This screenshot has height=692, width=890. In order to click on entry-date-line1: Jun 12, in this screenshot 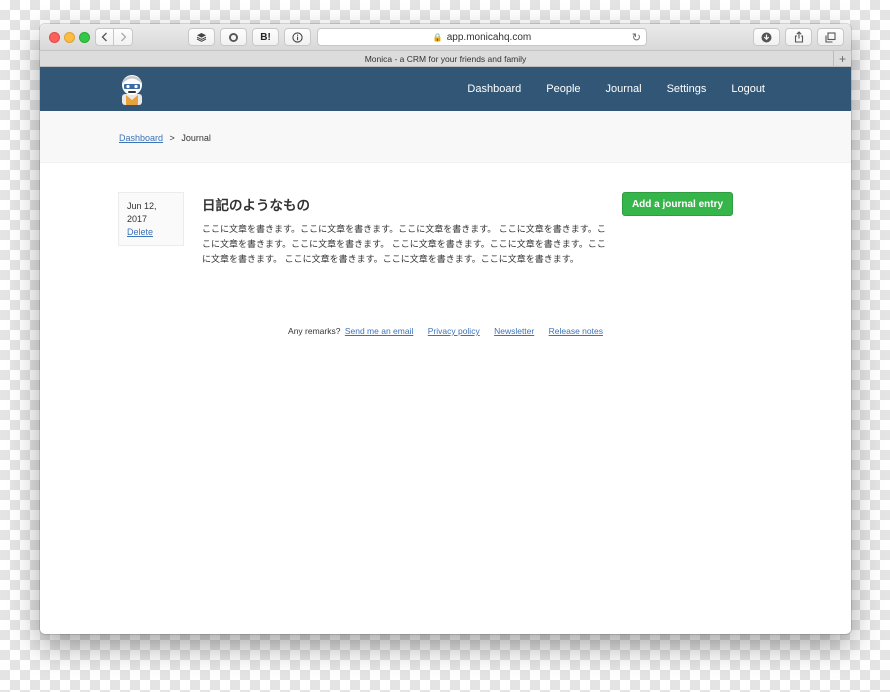, I will do `click(142, 206)`.